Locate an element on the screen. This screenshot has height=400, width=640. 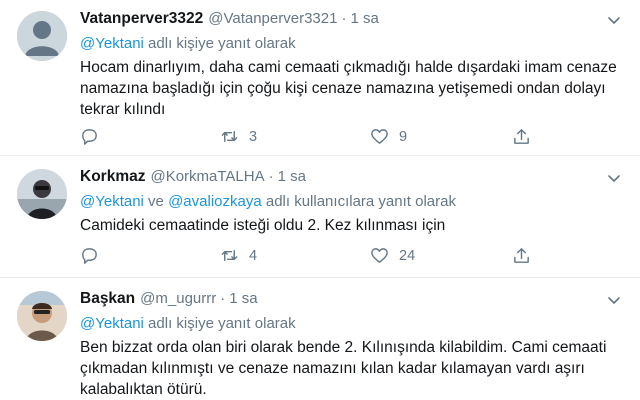
retweet-button: 3 is located at coordinates (238, 136).